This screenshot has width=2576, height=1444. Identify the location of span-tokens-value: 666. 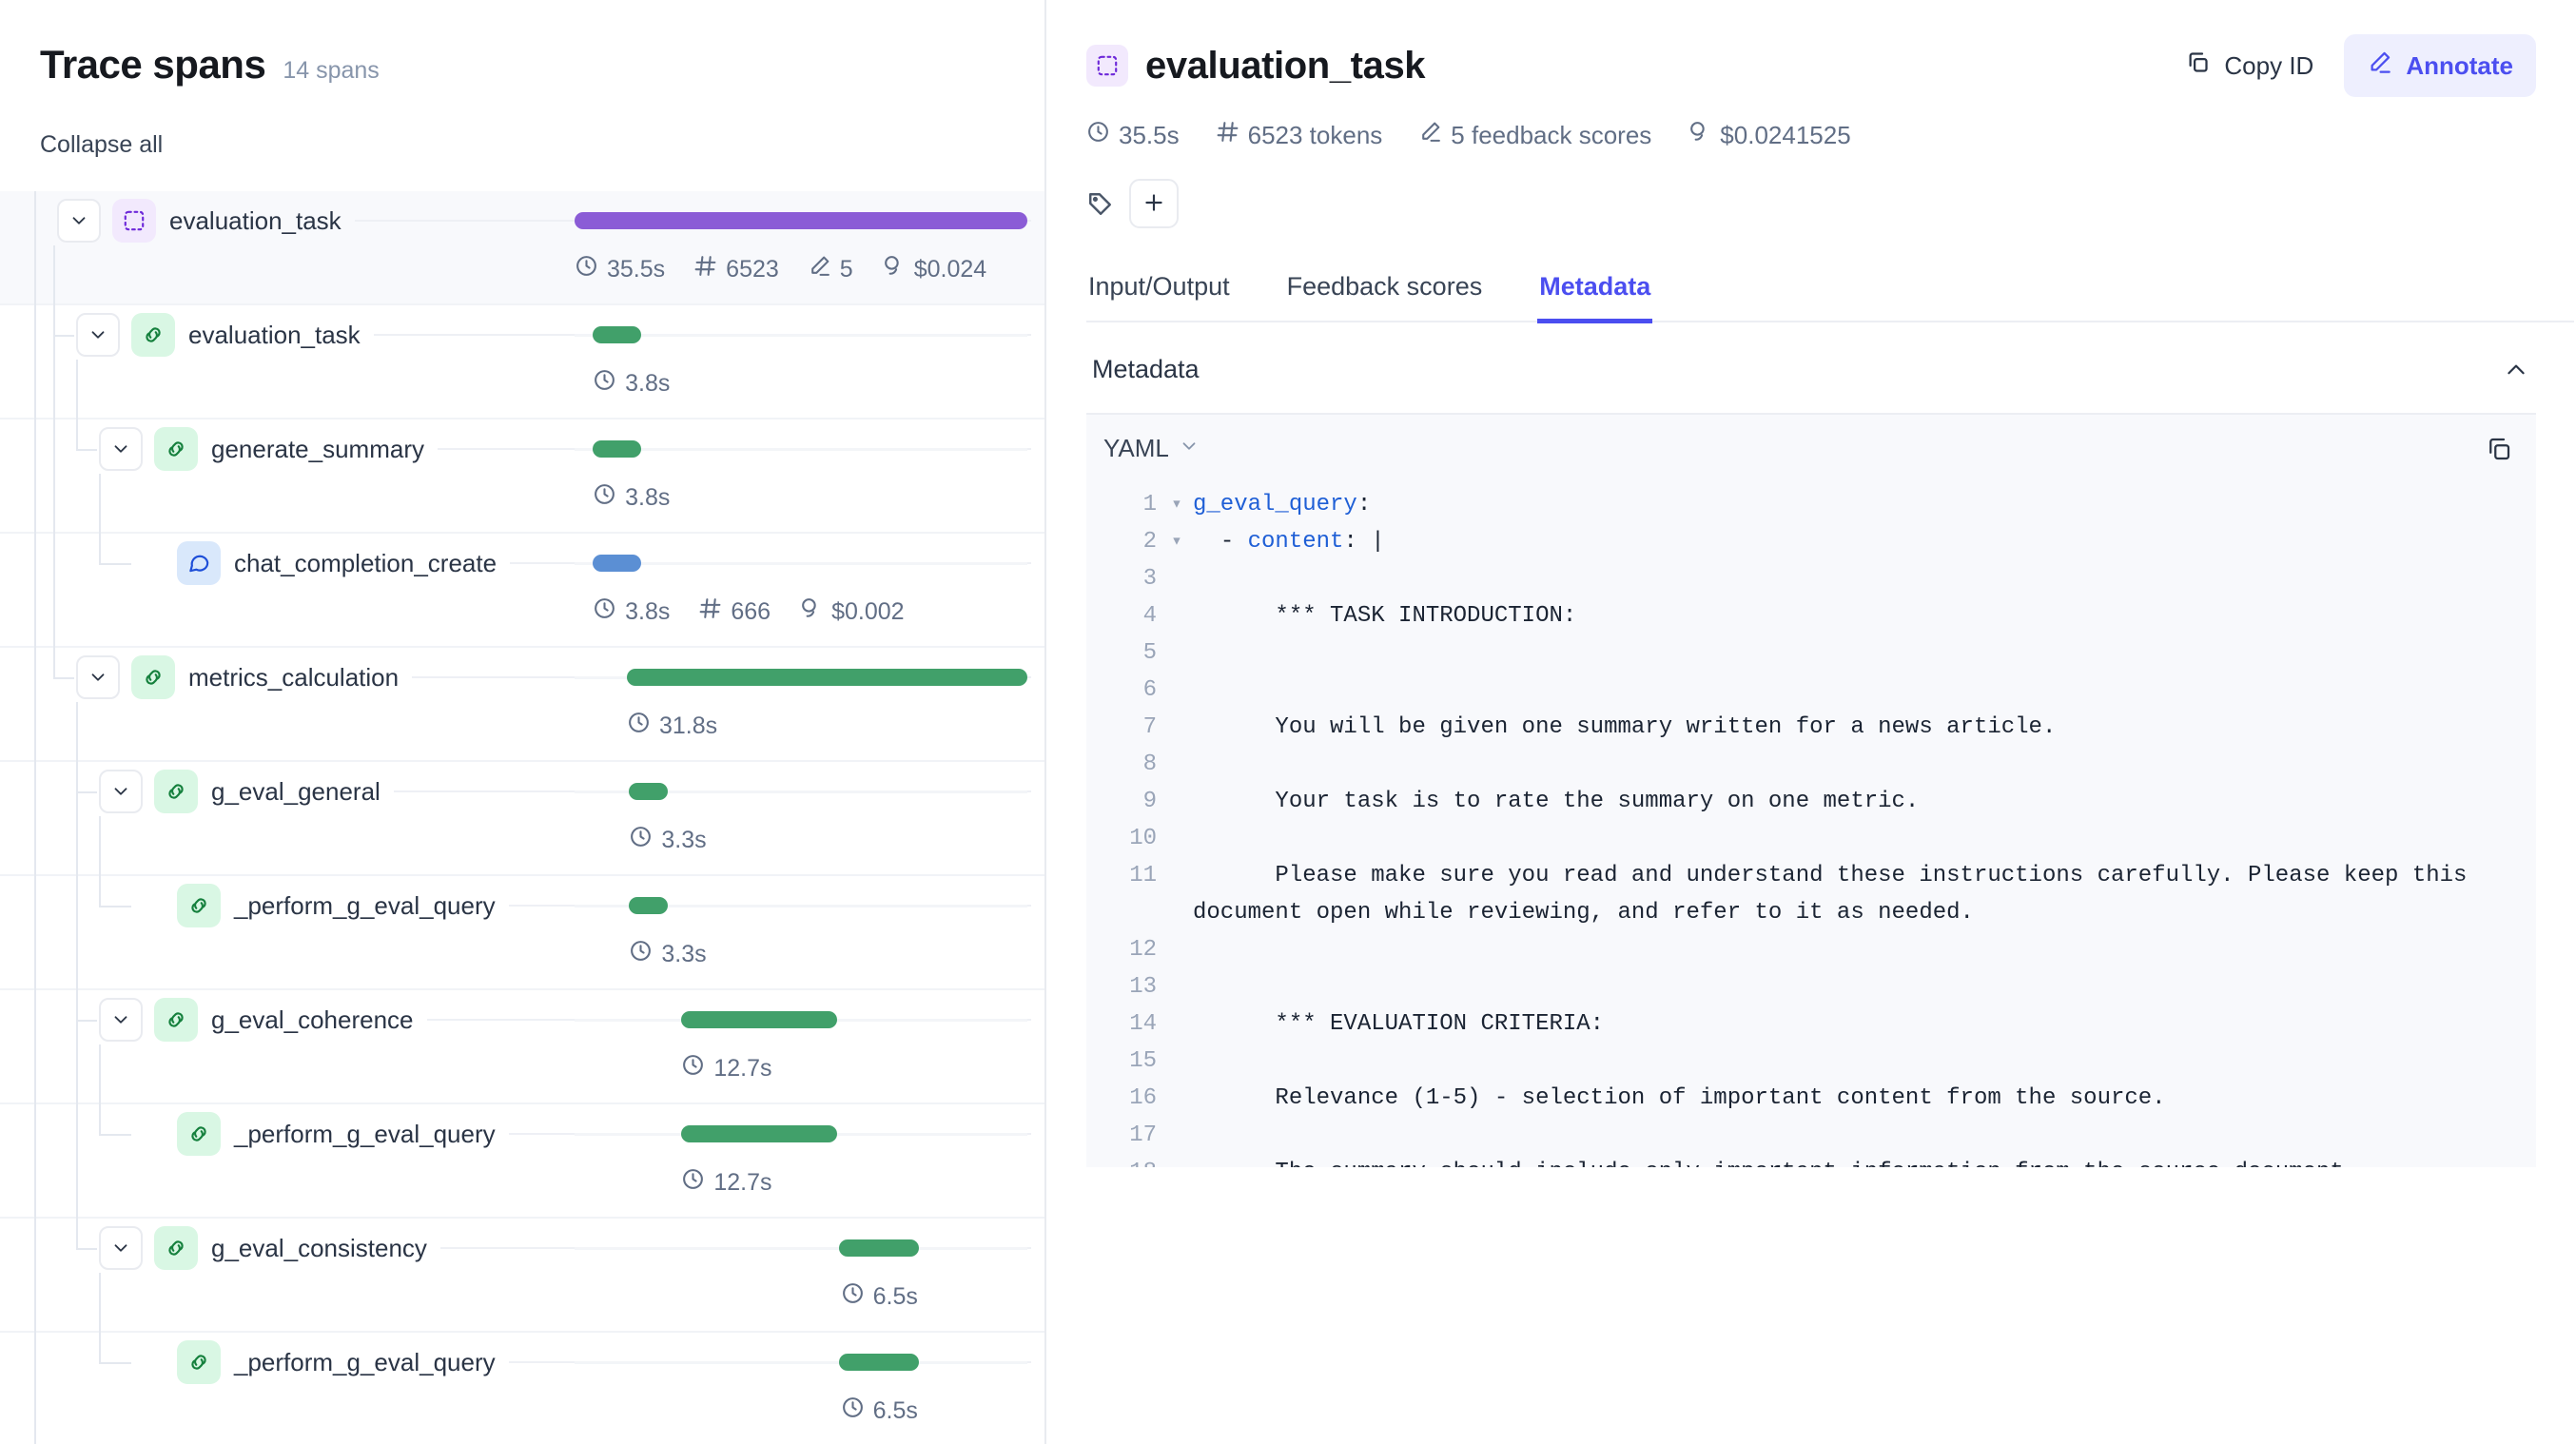
(751, 611).